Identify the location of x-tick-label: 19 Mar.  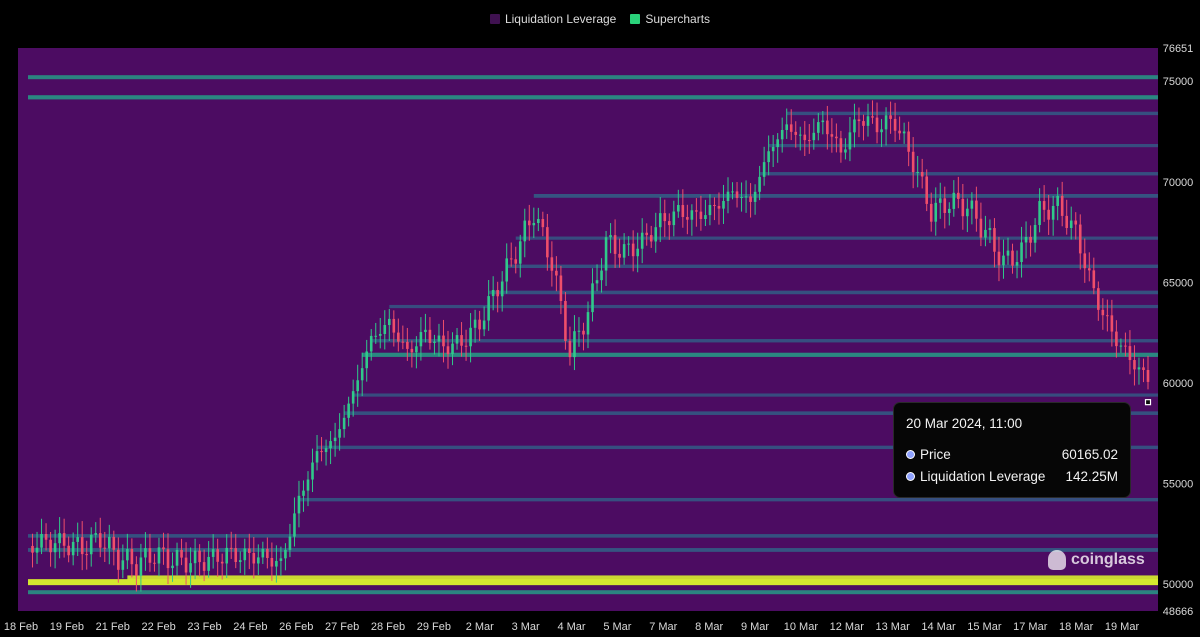
(1122, 627).